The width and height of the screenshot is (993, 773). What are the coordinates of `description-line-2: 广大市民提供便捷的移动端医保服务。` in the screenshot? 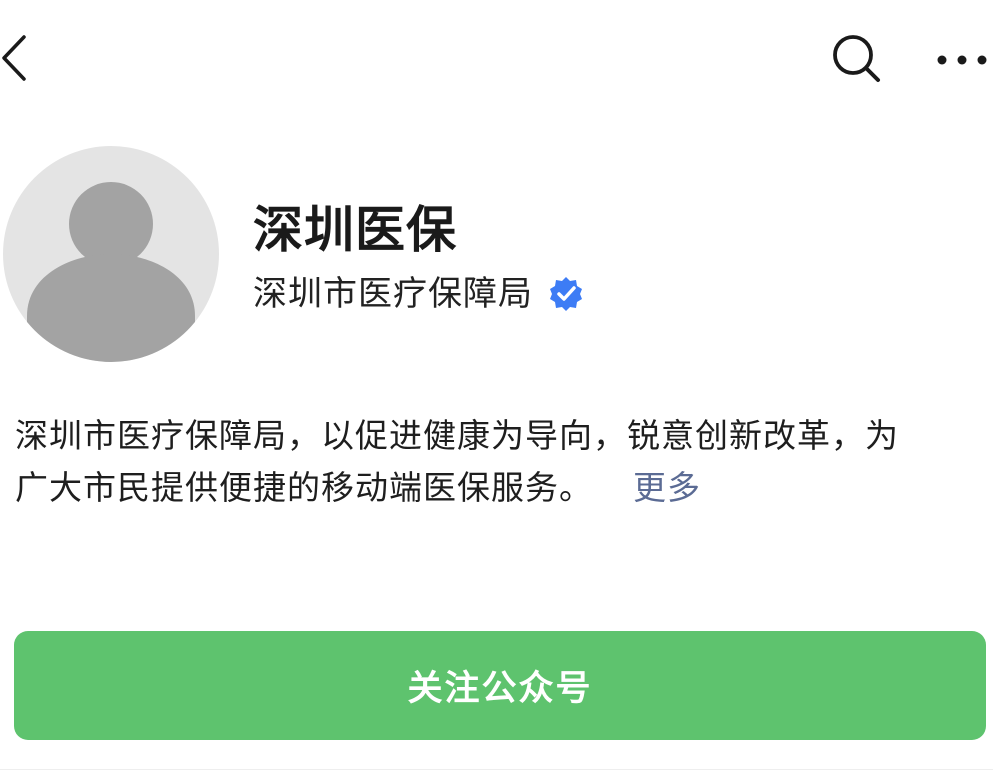 It's located at (304, 487).